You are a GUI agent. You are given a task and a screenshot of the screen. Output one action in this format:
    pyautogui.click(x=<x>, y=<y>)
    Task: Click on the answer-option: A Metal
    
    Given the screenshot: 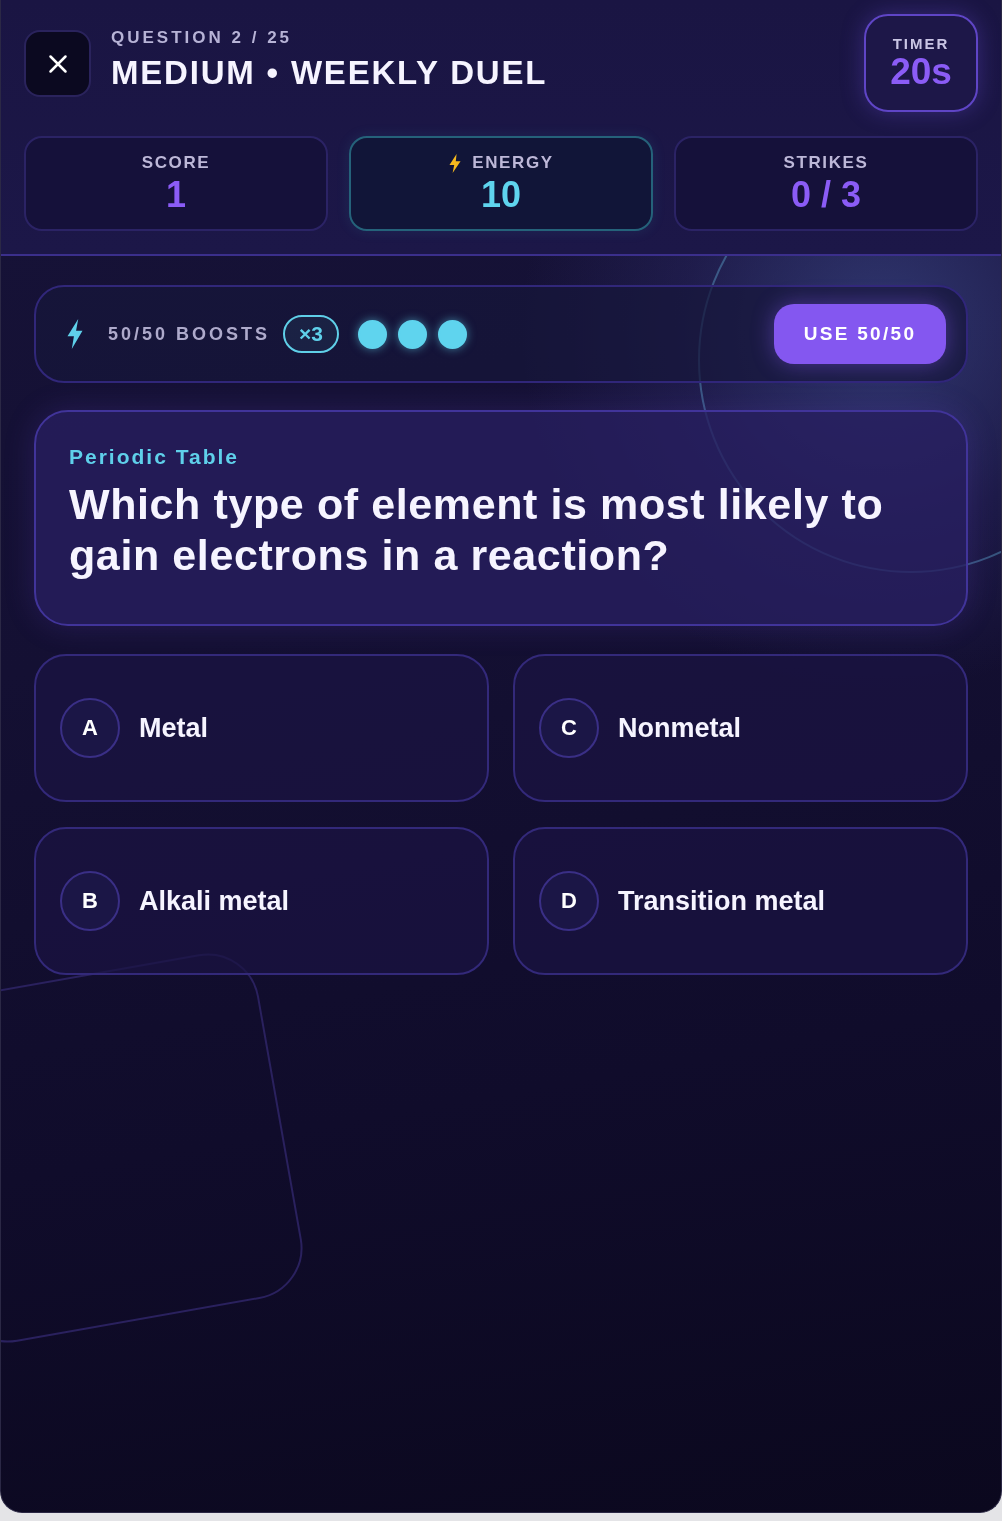 What is the action you would take?
    pyautogui.click(x=261, y=728)
    